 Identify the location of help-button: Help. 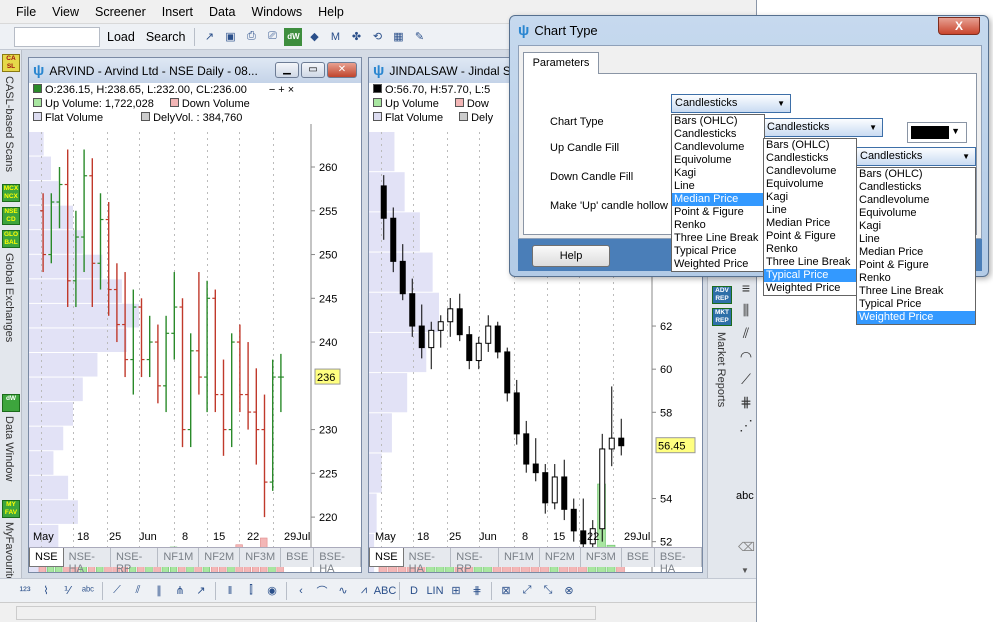
(571, 256).